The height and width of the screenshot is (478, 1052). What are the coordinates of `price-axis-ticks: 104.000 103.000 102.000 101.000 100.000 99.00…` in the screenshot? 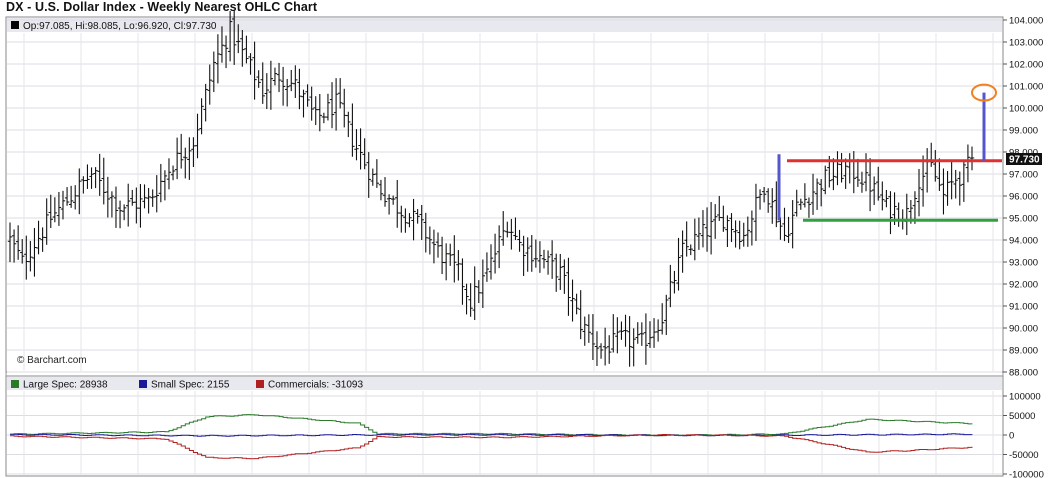 It's located at (1023, 197).